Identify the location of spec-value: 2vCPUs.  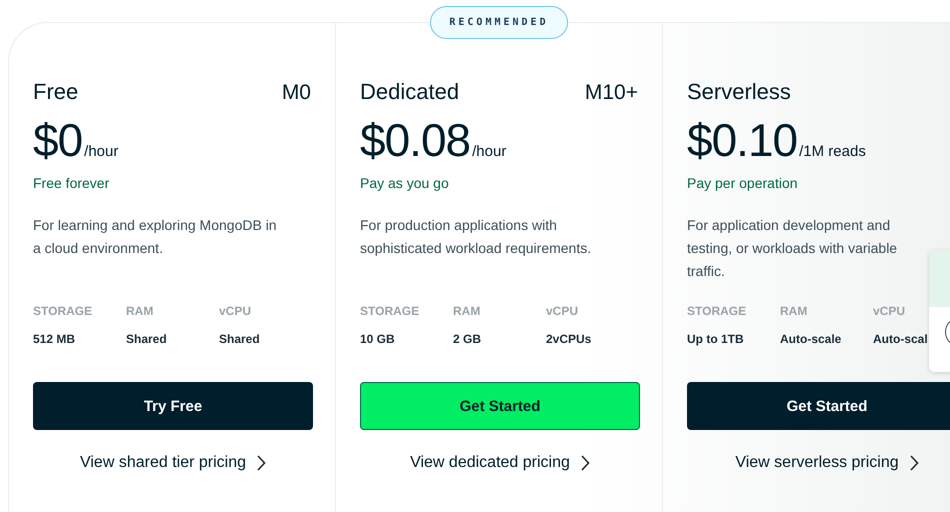
(569, 339).